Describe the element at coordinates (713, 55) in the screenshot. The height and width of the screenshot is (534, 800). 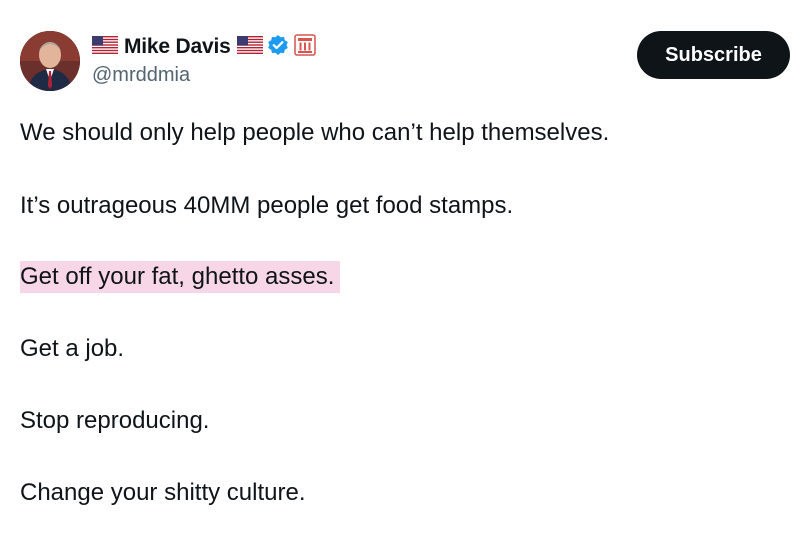
I see `subscribe-button: Subscribe` at that location.